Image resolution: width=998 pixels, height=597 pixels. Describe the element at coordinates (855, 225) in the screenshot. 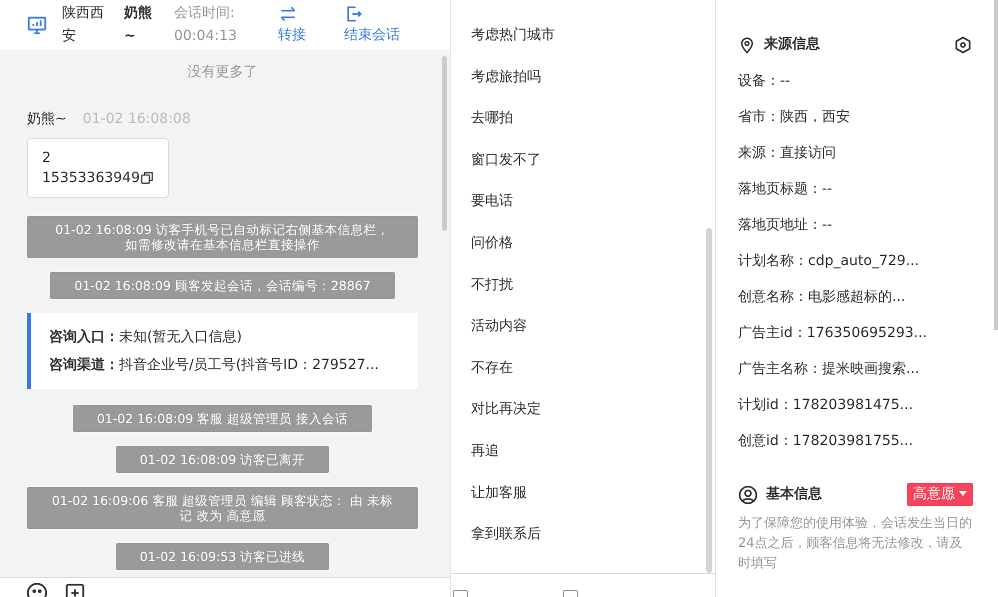

I see `info-field: 落地页地址：--` at that location.